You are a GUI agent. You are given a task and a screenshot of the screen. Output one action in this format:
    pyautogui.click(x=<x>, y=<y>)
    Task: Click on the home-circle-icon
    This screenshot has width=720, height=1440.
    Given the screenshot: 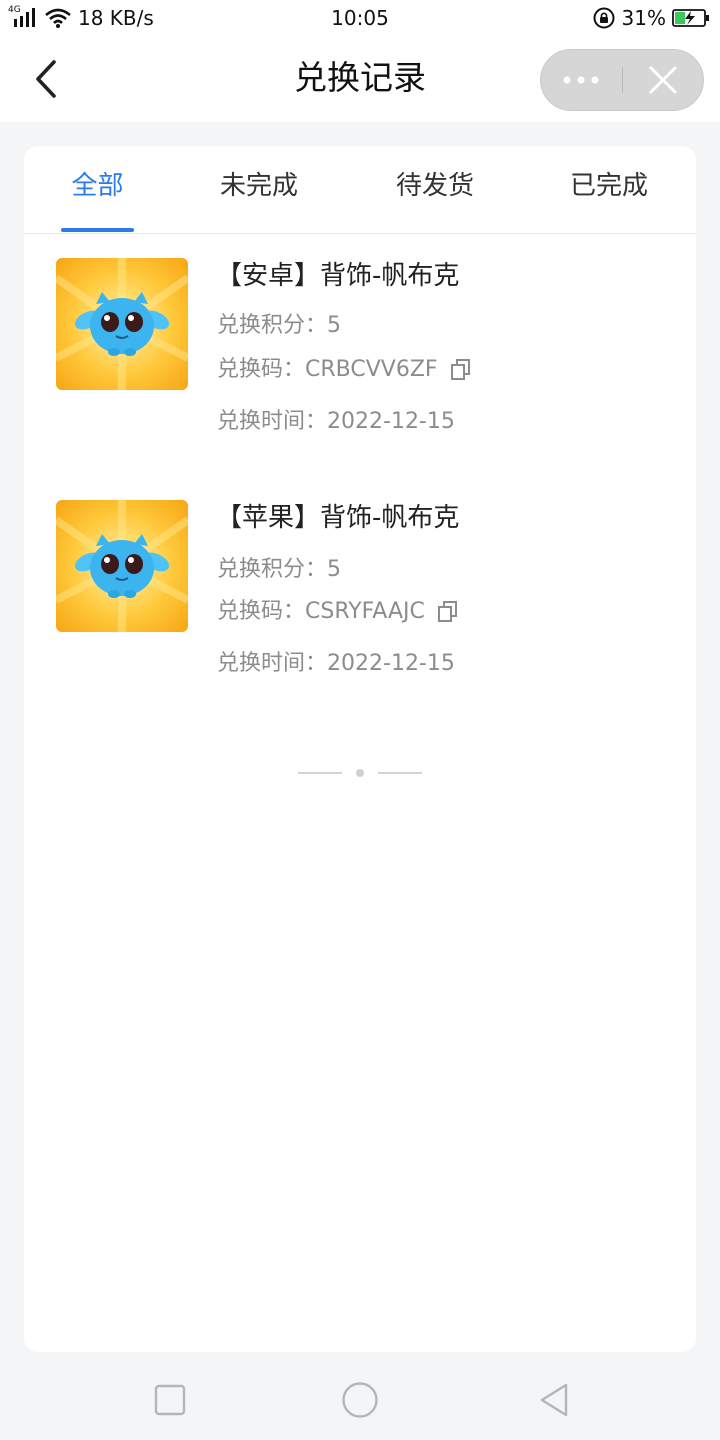 What is the action you would take?
    pyautogui.click(x=360, y=1400)
    